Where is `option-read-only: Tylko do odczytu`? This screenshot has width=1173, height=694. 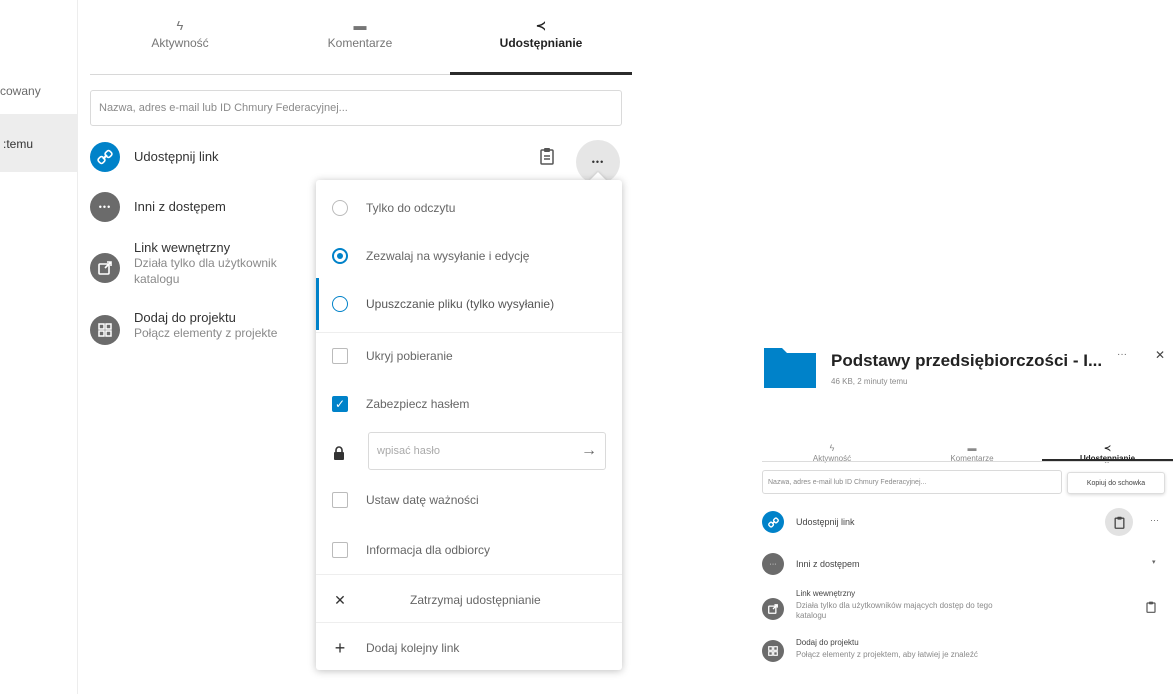
option-read-only: Tylko do odczytu is located at coordinates (469, 208).